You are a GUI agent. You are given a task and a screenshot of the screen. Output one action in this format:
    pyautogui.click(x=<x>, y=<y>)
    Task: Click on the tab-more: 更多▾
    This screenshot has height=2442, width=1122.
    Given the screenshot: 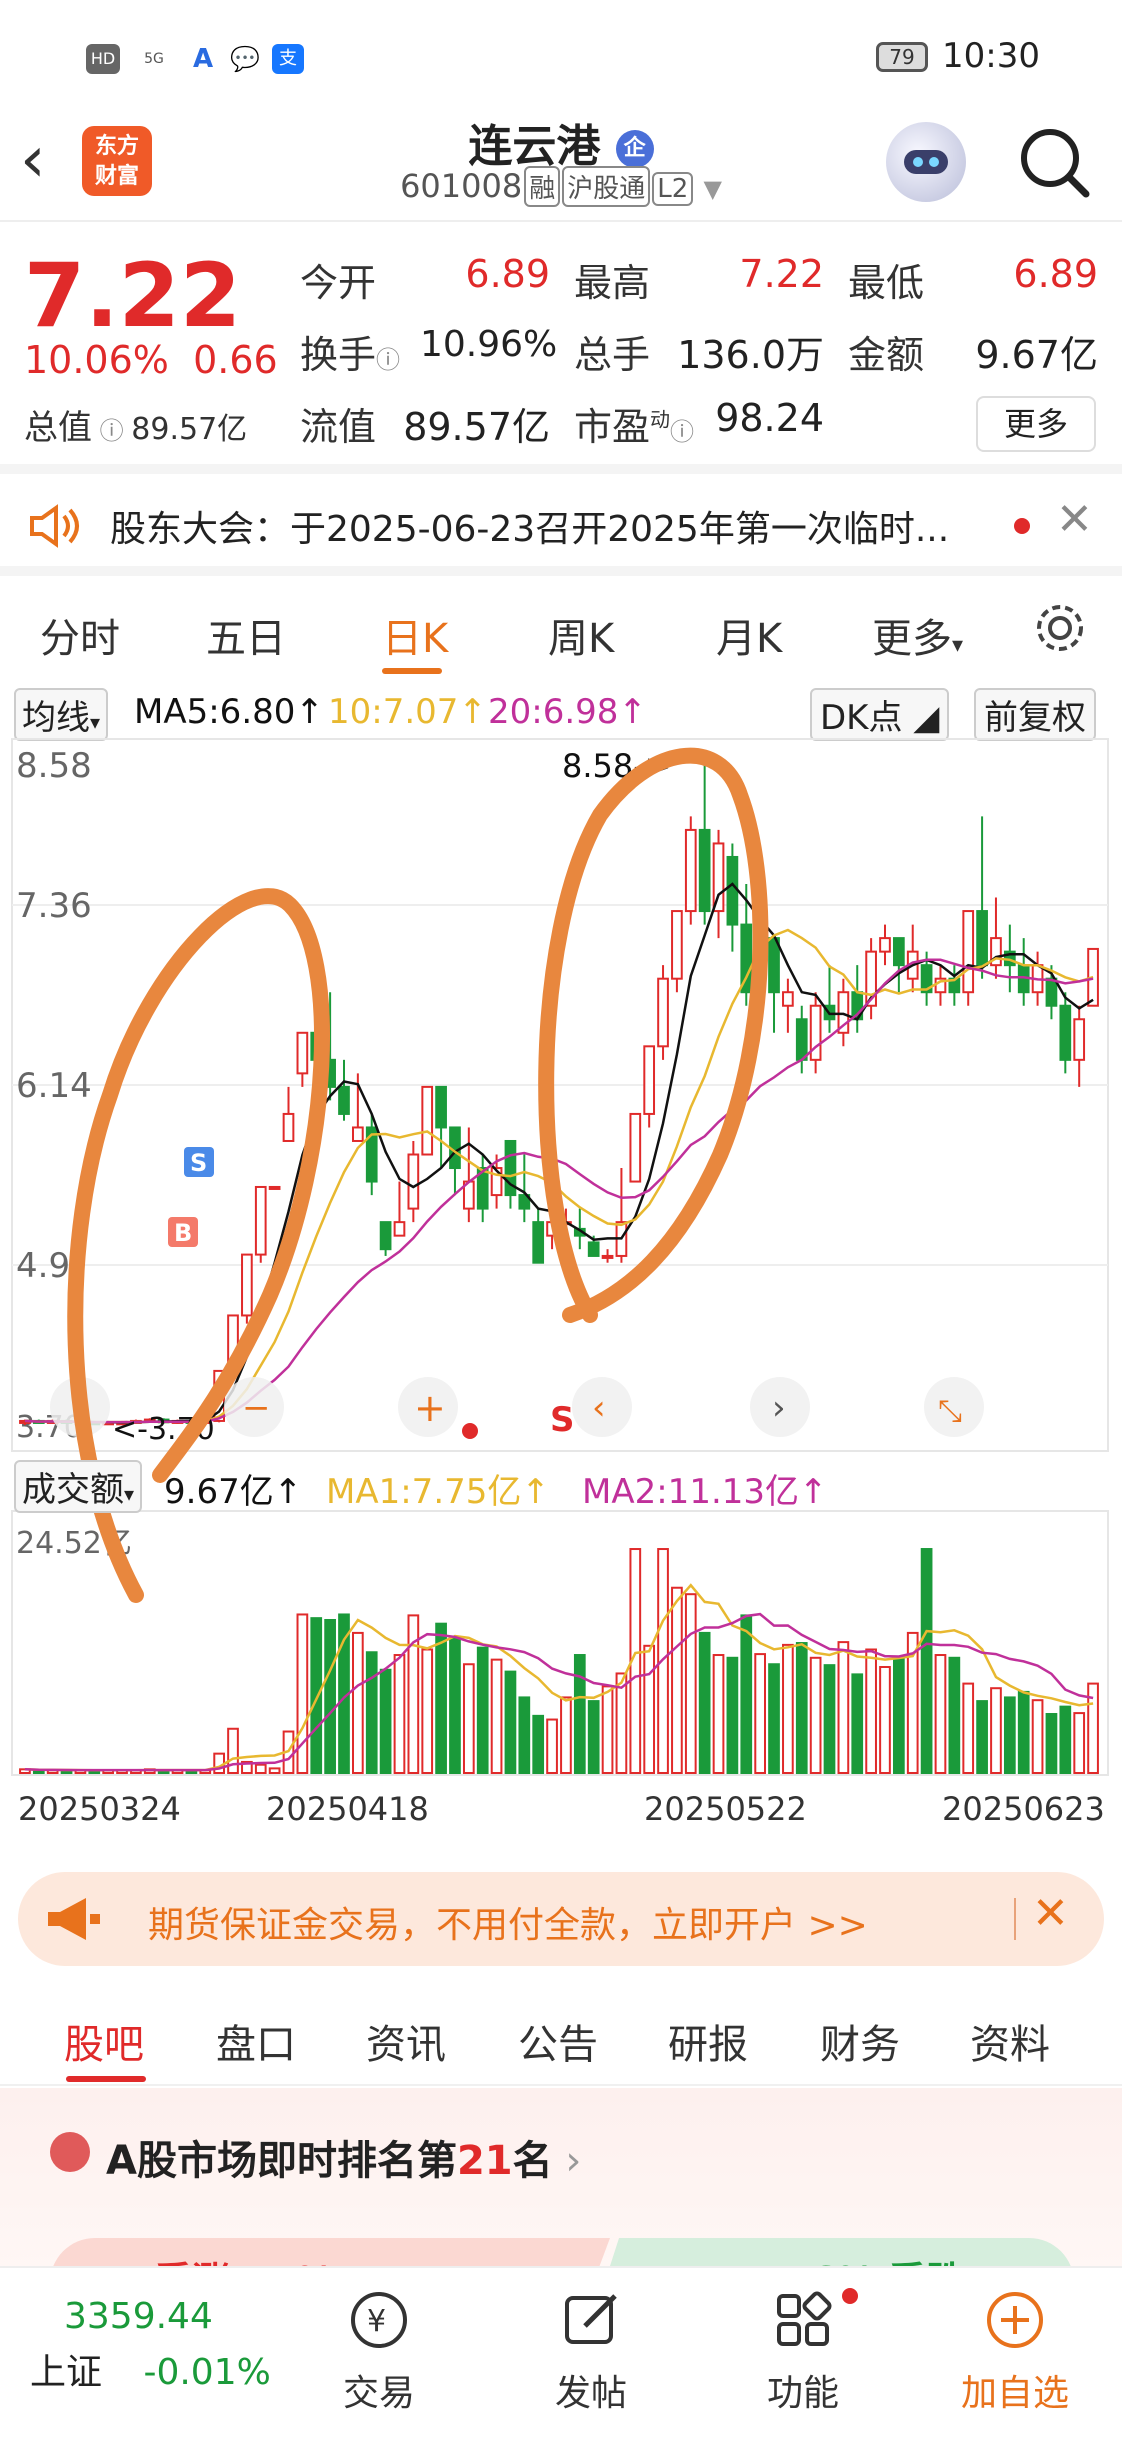 What is the action you would take?
    pyautogui.click(x=917, y=635)
    